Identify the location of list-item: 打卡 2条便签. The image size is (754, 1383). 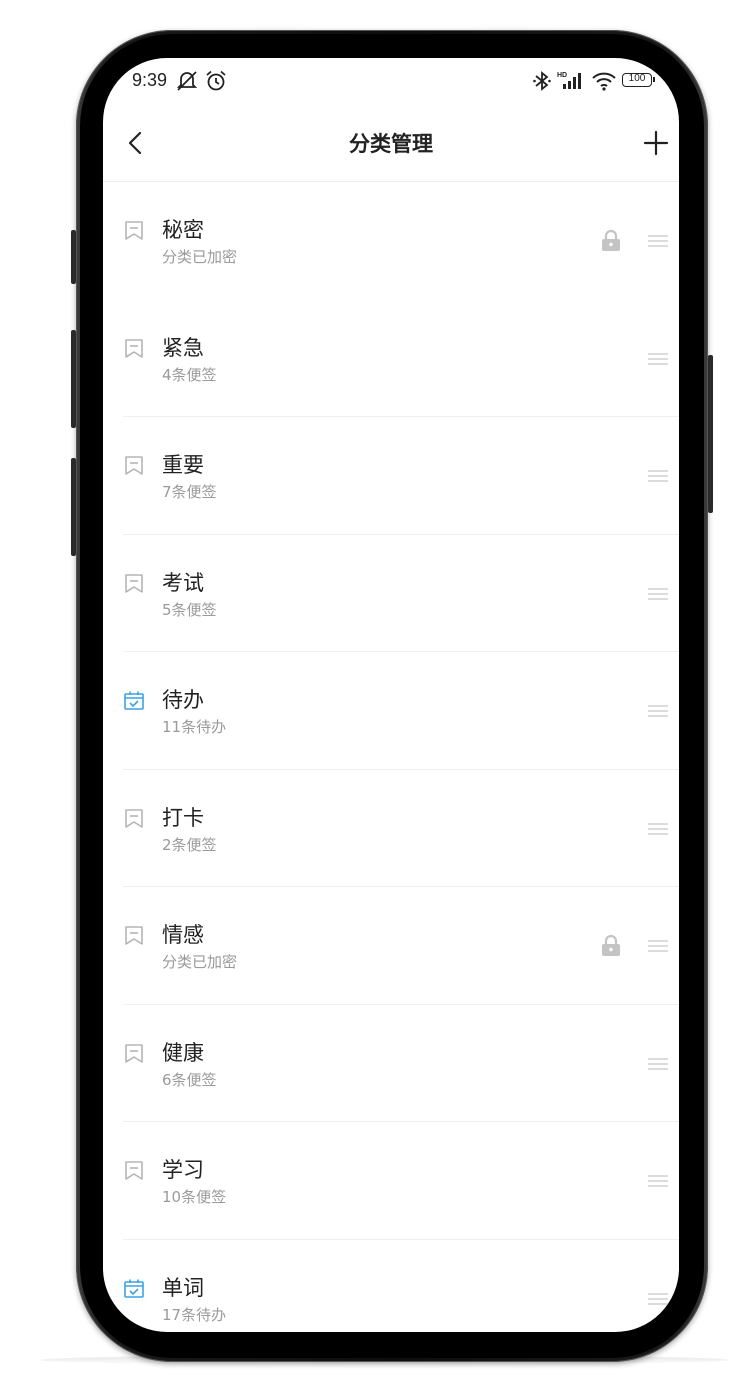
(391, 828).